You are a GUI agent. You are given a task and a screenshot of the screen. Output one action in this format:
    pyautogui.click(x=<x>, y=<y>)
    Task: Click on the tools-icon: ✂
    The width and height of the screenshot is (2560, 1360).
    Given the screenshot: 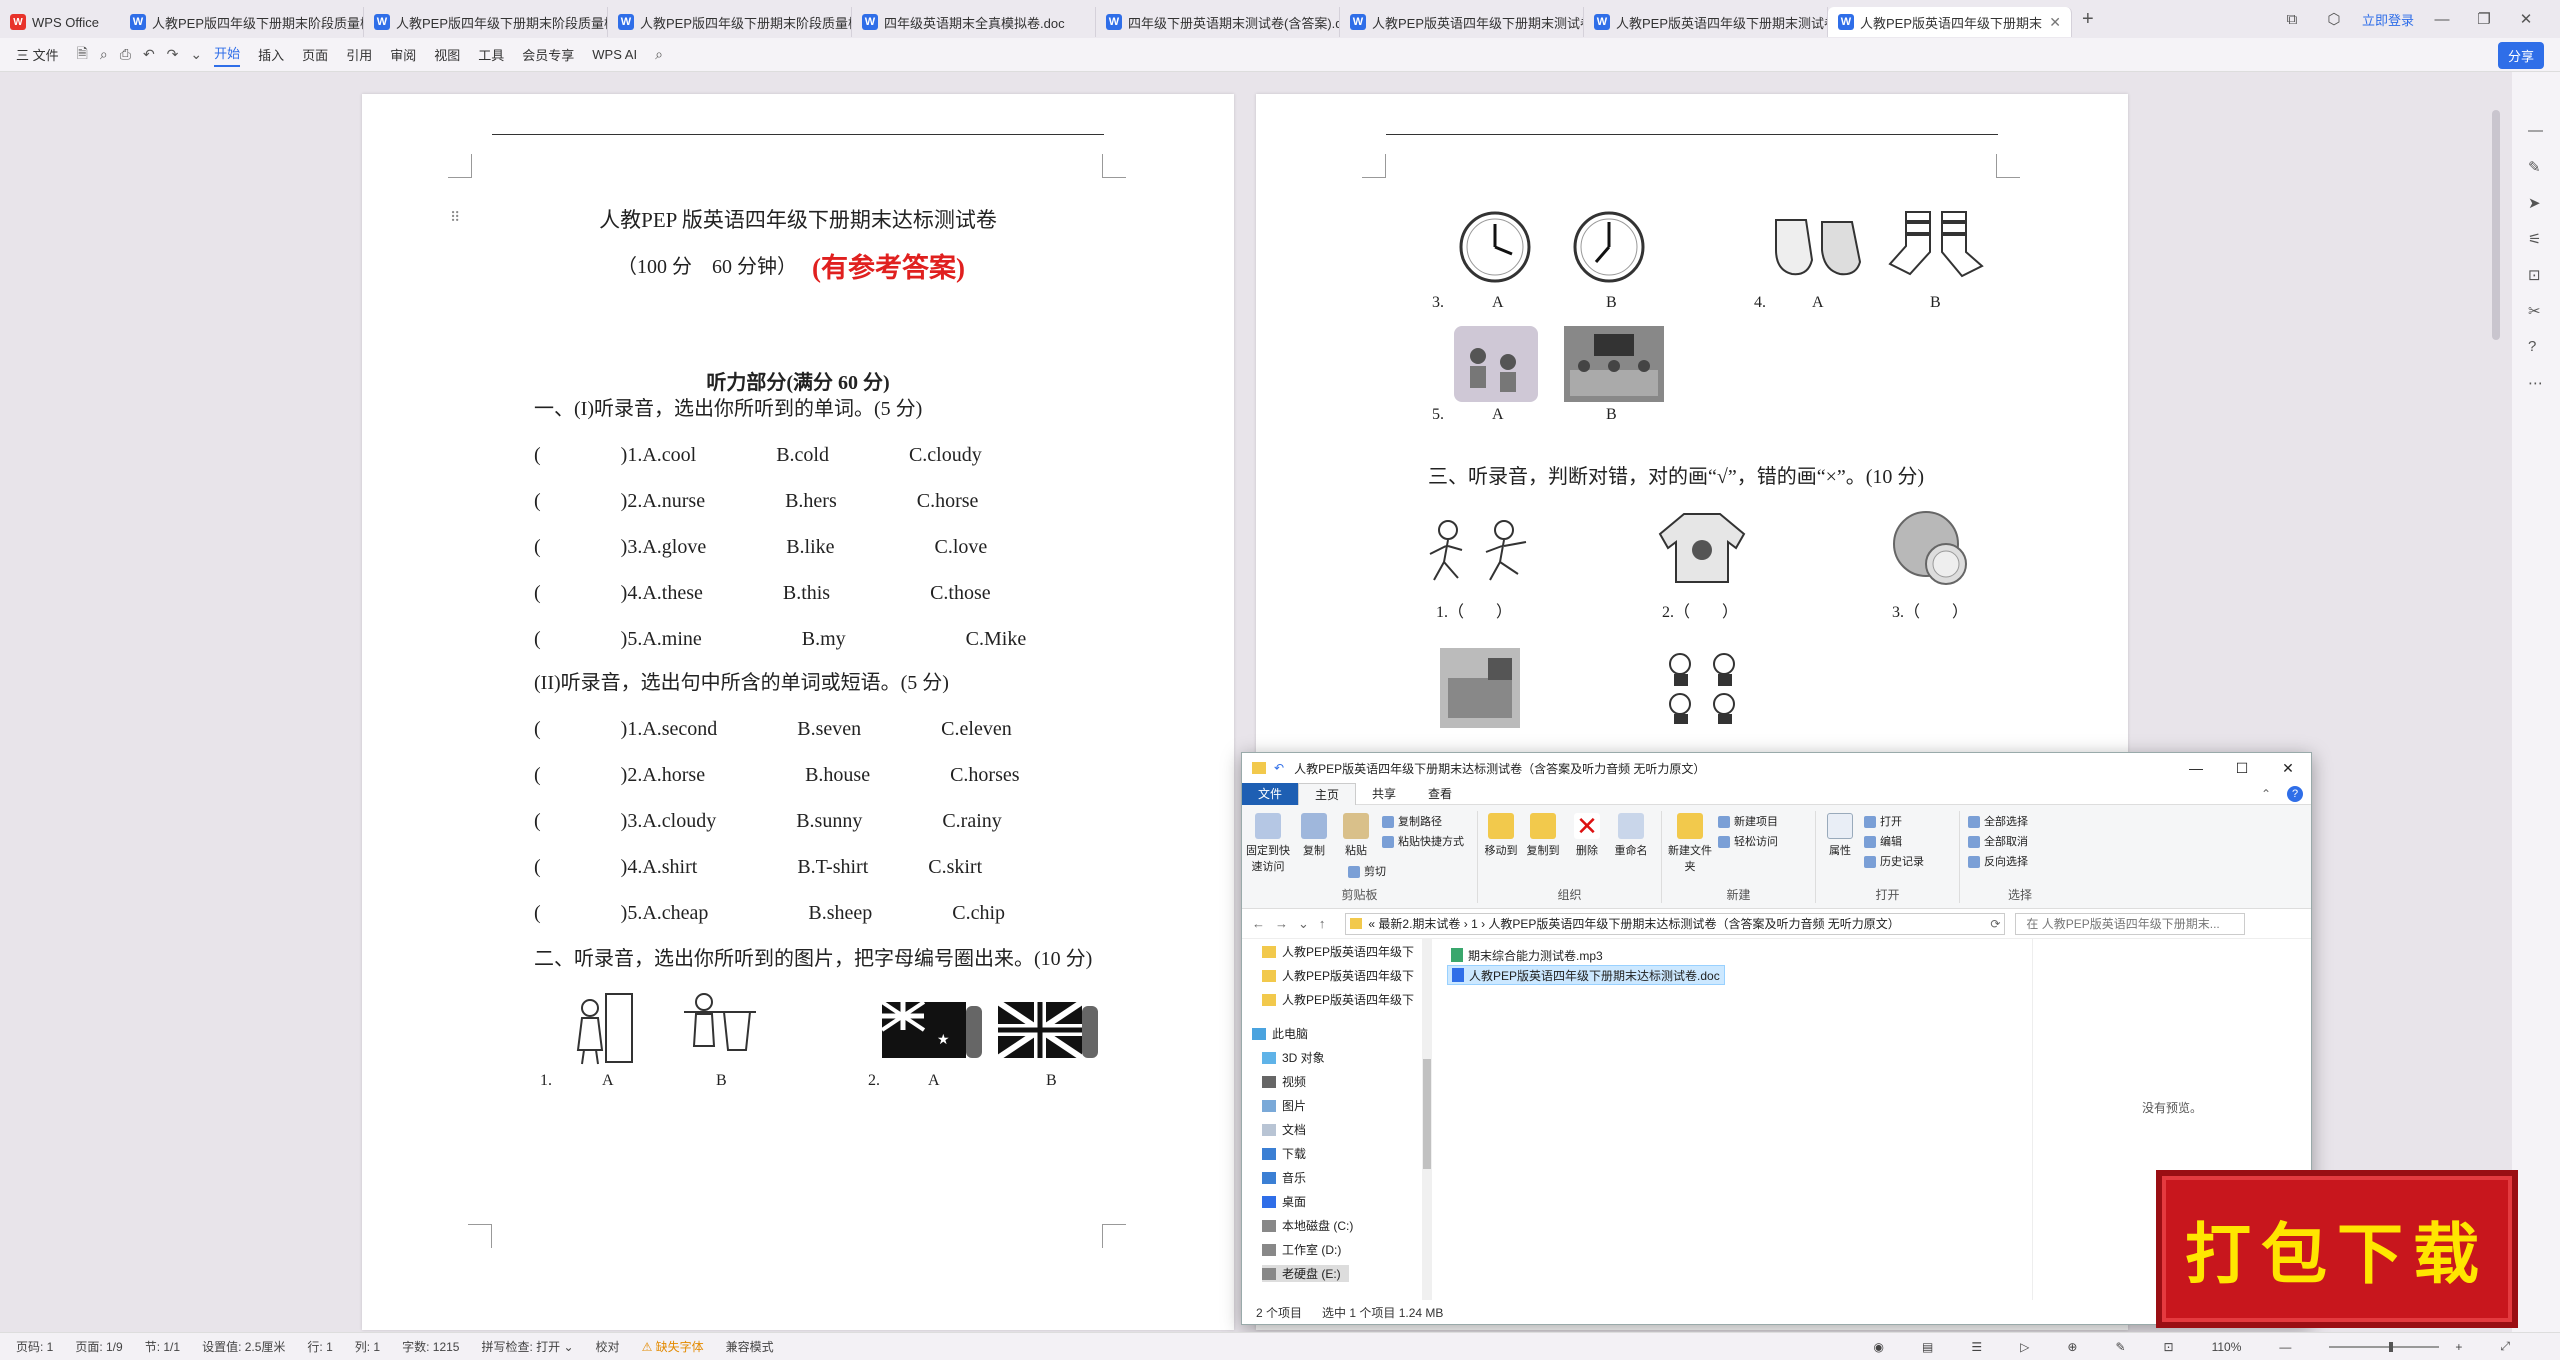 What is the action you would take?
    pyautogui.click(x=2534, y=311)
    